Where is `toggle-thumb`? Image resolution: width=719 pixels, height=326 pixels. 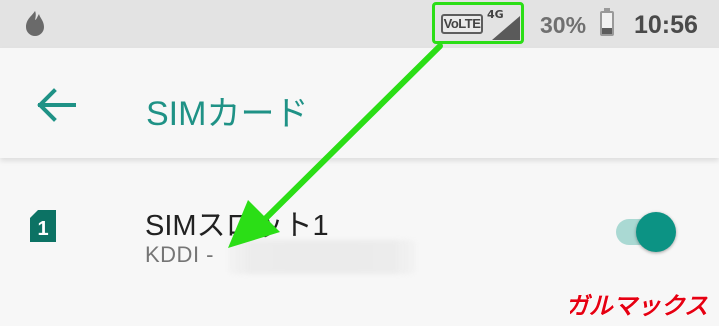 toggle-thumb is located at coordinates (656, 232).